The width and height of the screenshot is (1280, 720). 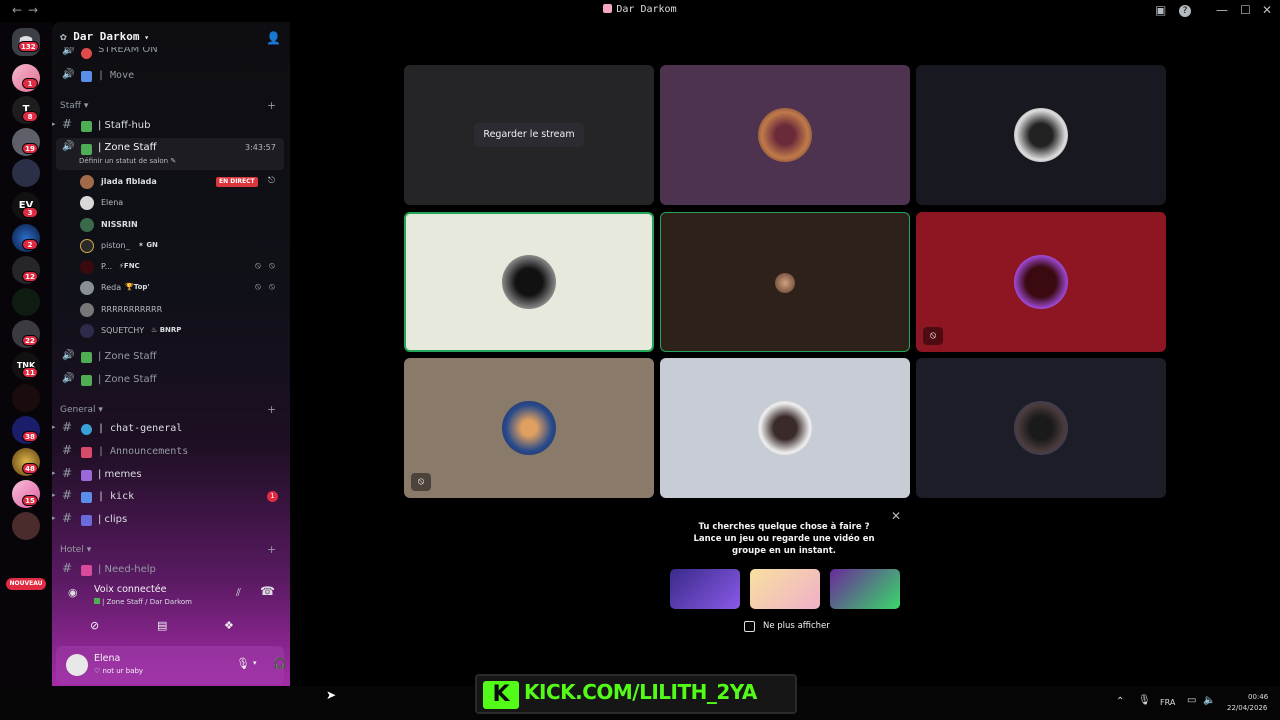 I want to click on watch-stream-button: Regarder le stream, so click(x=529, y=135).